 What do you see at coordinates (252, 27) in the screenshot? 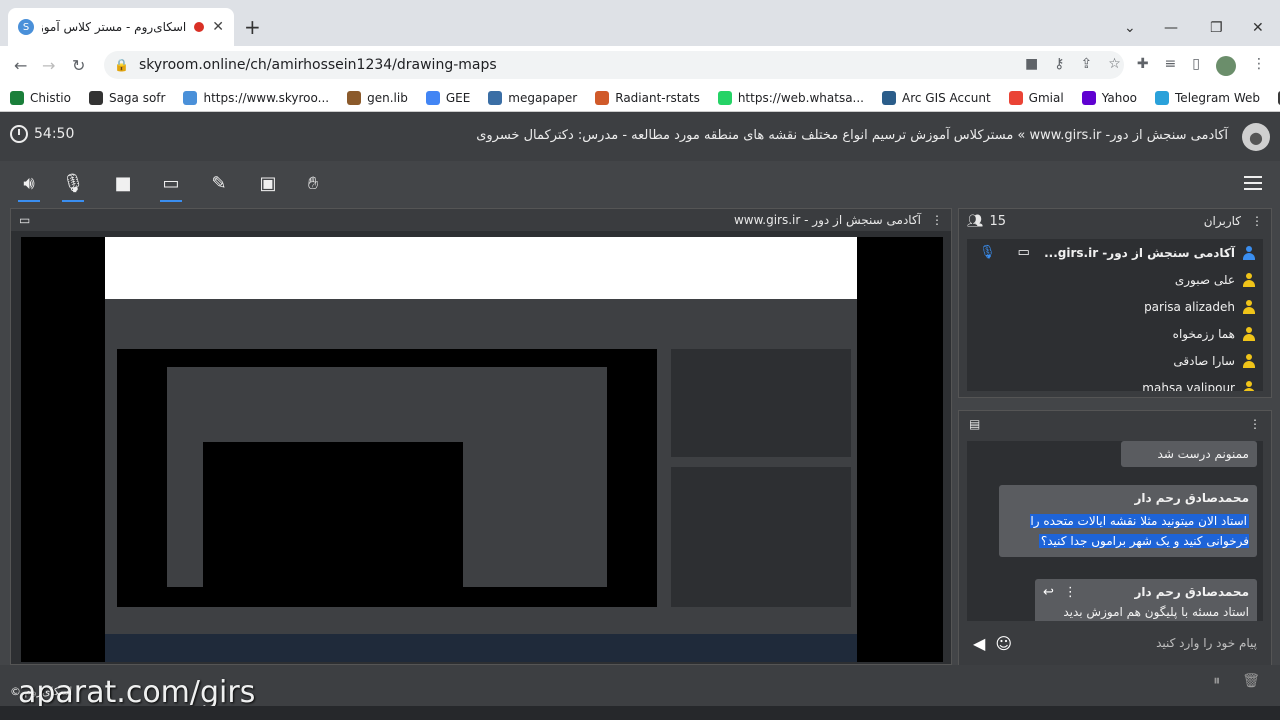
I see `new-tab-button: +` at bounding box center [252, 27].